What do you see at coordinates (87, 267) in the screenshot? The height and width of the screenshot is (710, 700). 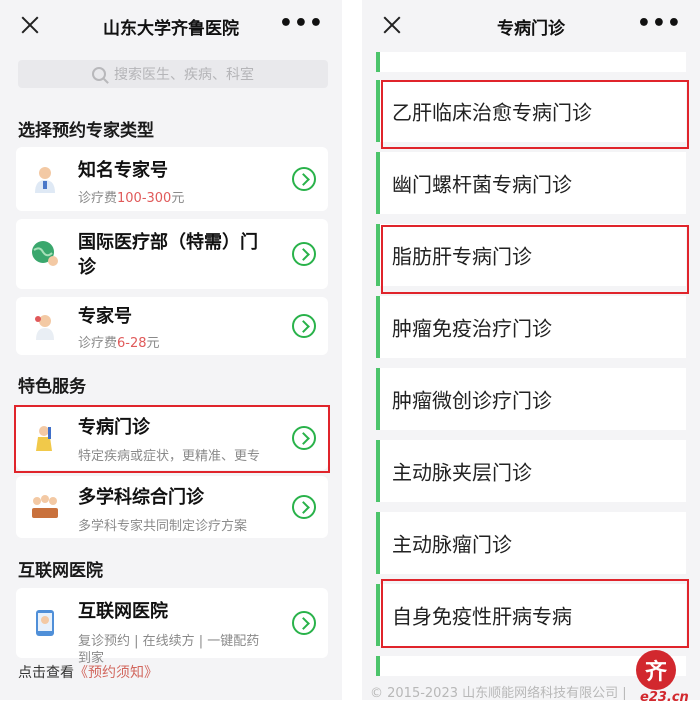 I see `card-title-line2: 诊` at bounding box center [87, 267].